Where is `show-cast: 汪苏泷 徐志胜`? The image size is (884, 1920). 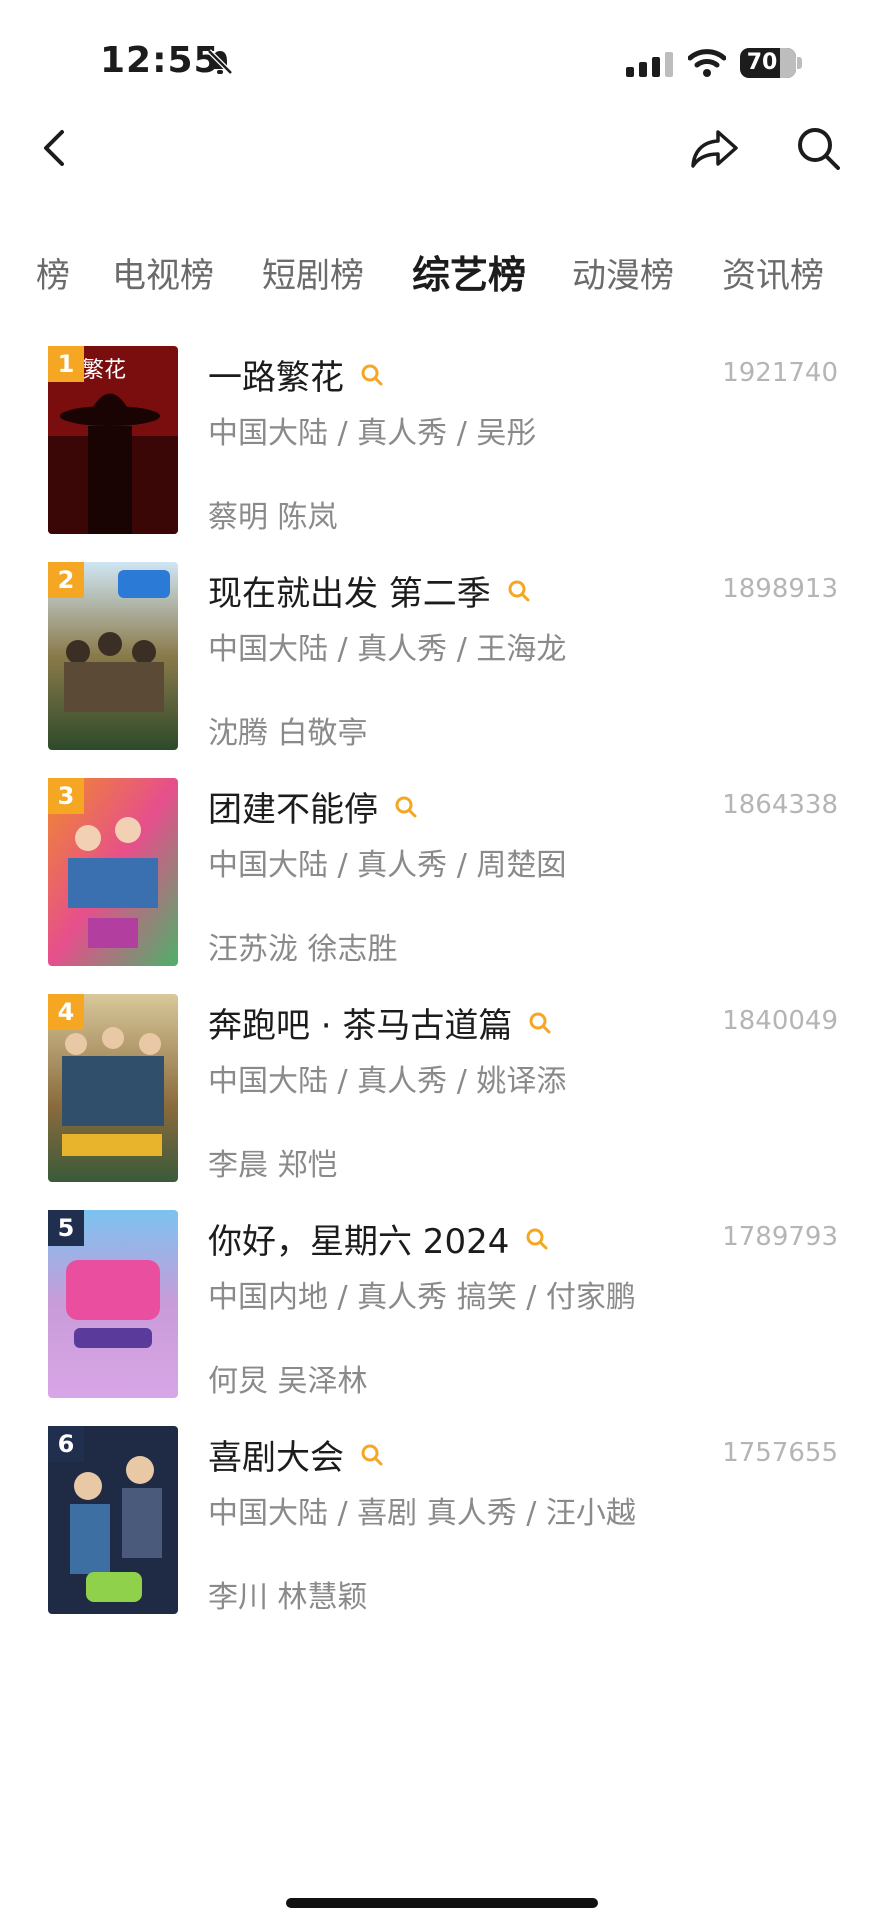 show-cast: 汪苏泷 徐志胜 is located at coordinates (303, 949).